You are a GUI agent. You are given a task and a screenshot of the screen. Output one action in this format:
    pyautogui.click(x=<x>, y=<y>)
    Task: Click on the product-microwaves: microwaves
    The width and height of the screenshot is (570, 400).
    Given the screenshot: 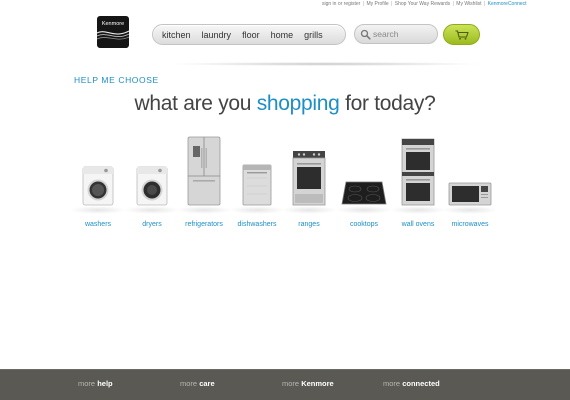 What is the action you would take?
    pyautogui.click(x=470, y=178)
    